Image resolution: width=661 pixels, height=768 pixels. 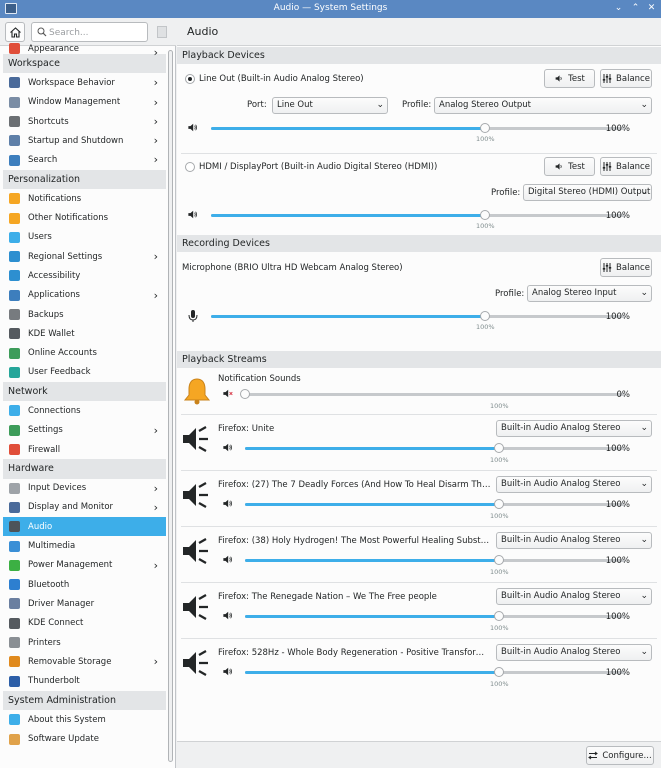 I want to click on sidebar-item-settings: Settings ›, so click(x=84, y=430).